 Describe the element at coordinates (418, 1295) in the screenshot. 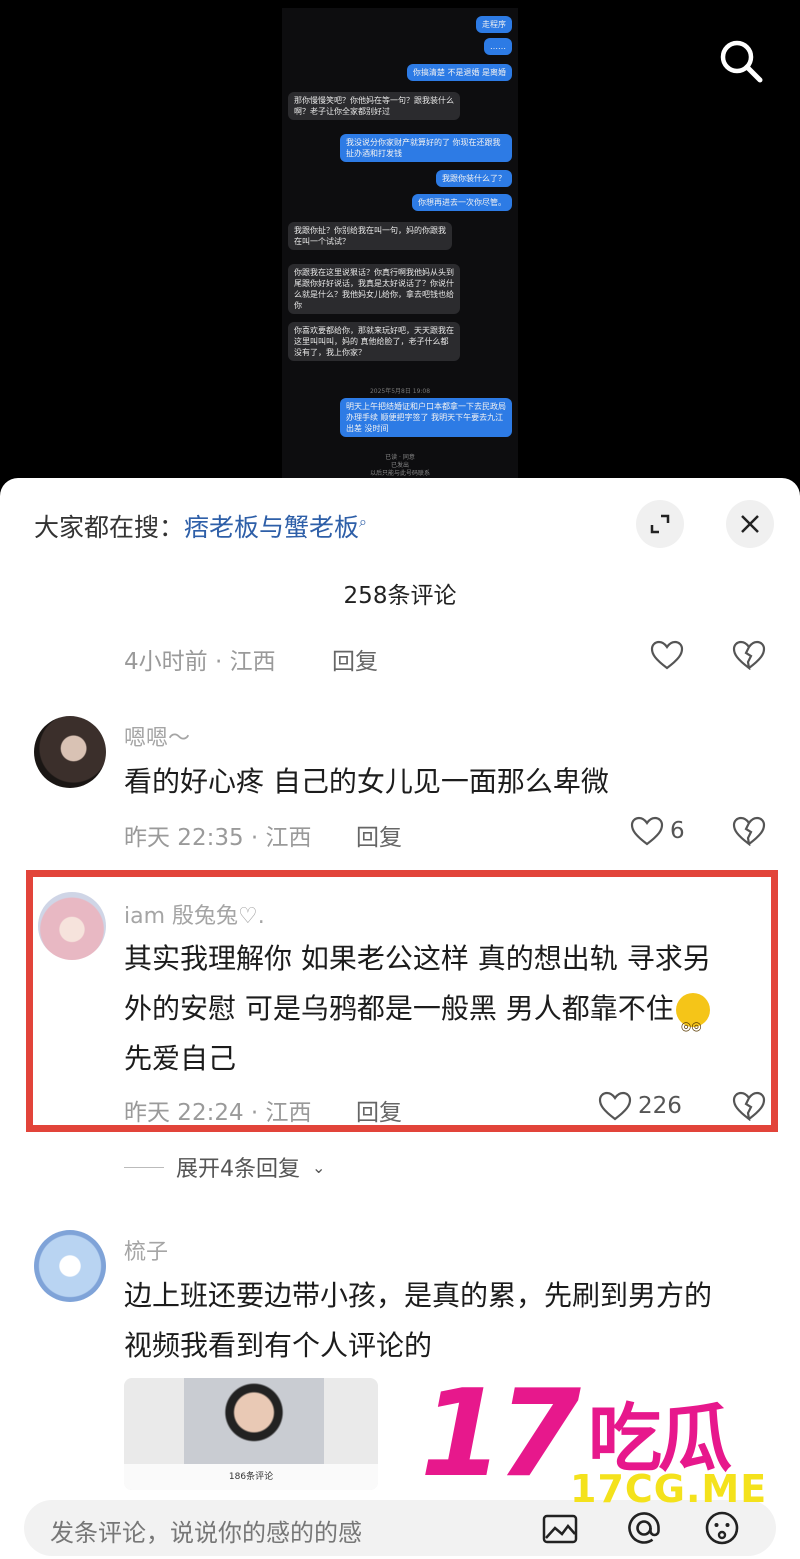

I see `comment-text: 边上班还要边带小孩，是真的累，先刷到男方的` at that location.